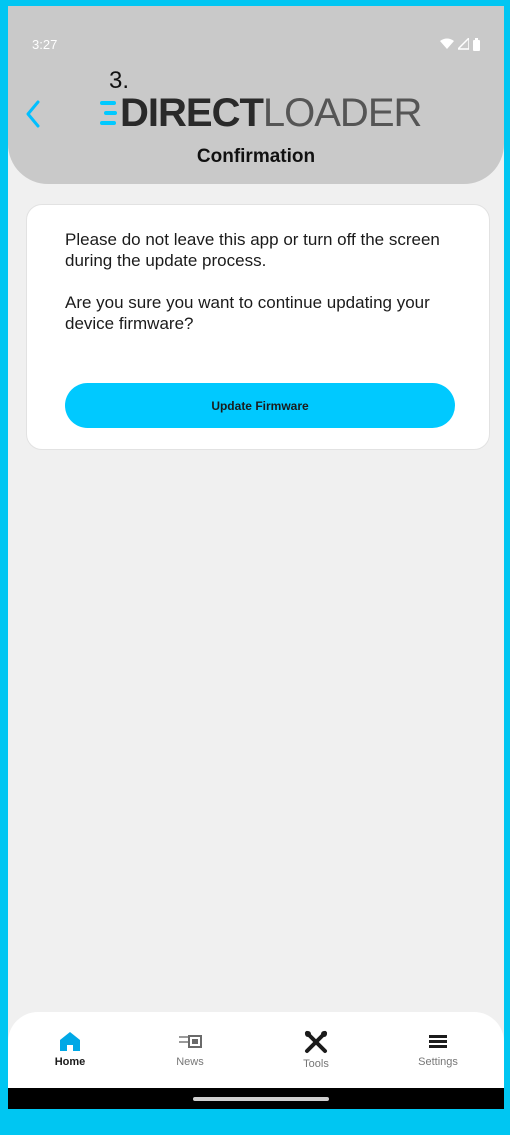 The image size is (510, 1135). What do you see at coordinates (192, 112) in the screenshot?
I see `logo-text-direct: DIRECT` at bounding box center [192, 112].